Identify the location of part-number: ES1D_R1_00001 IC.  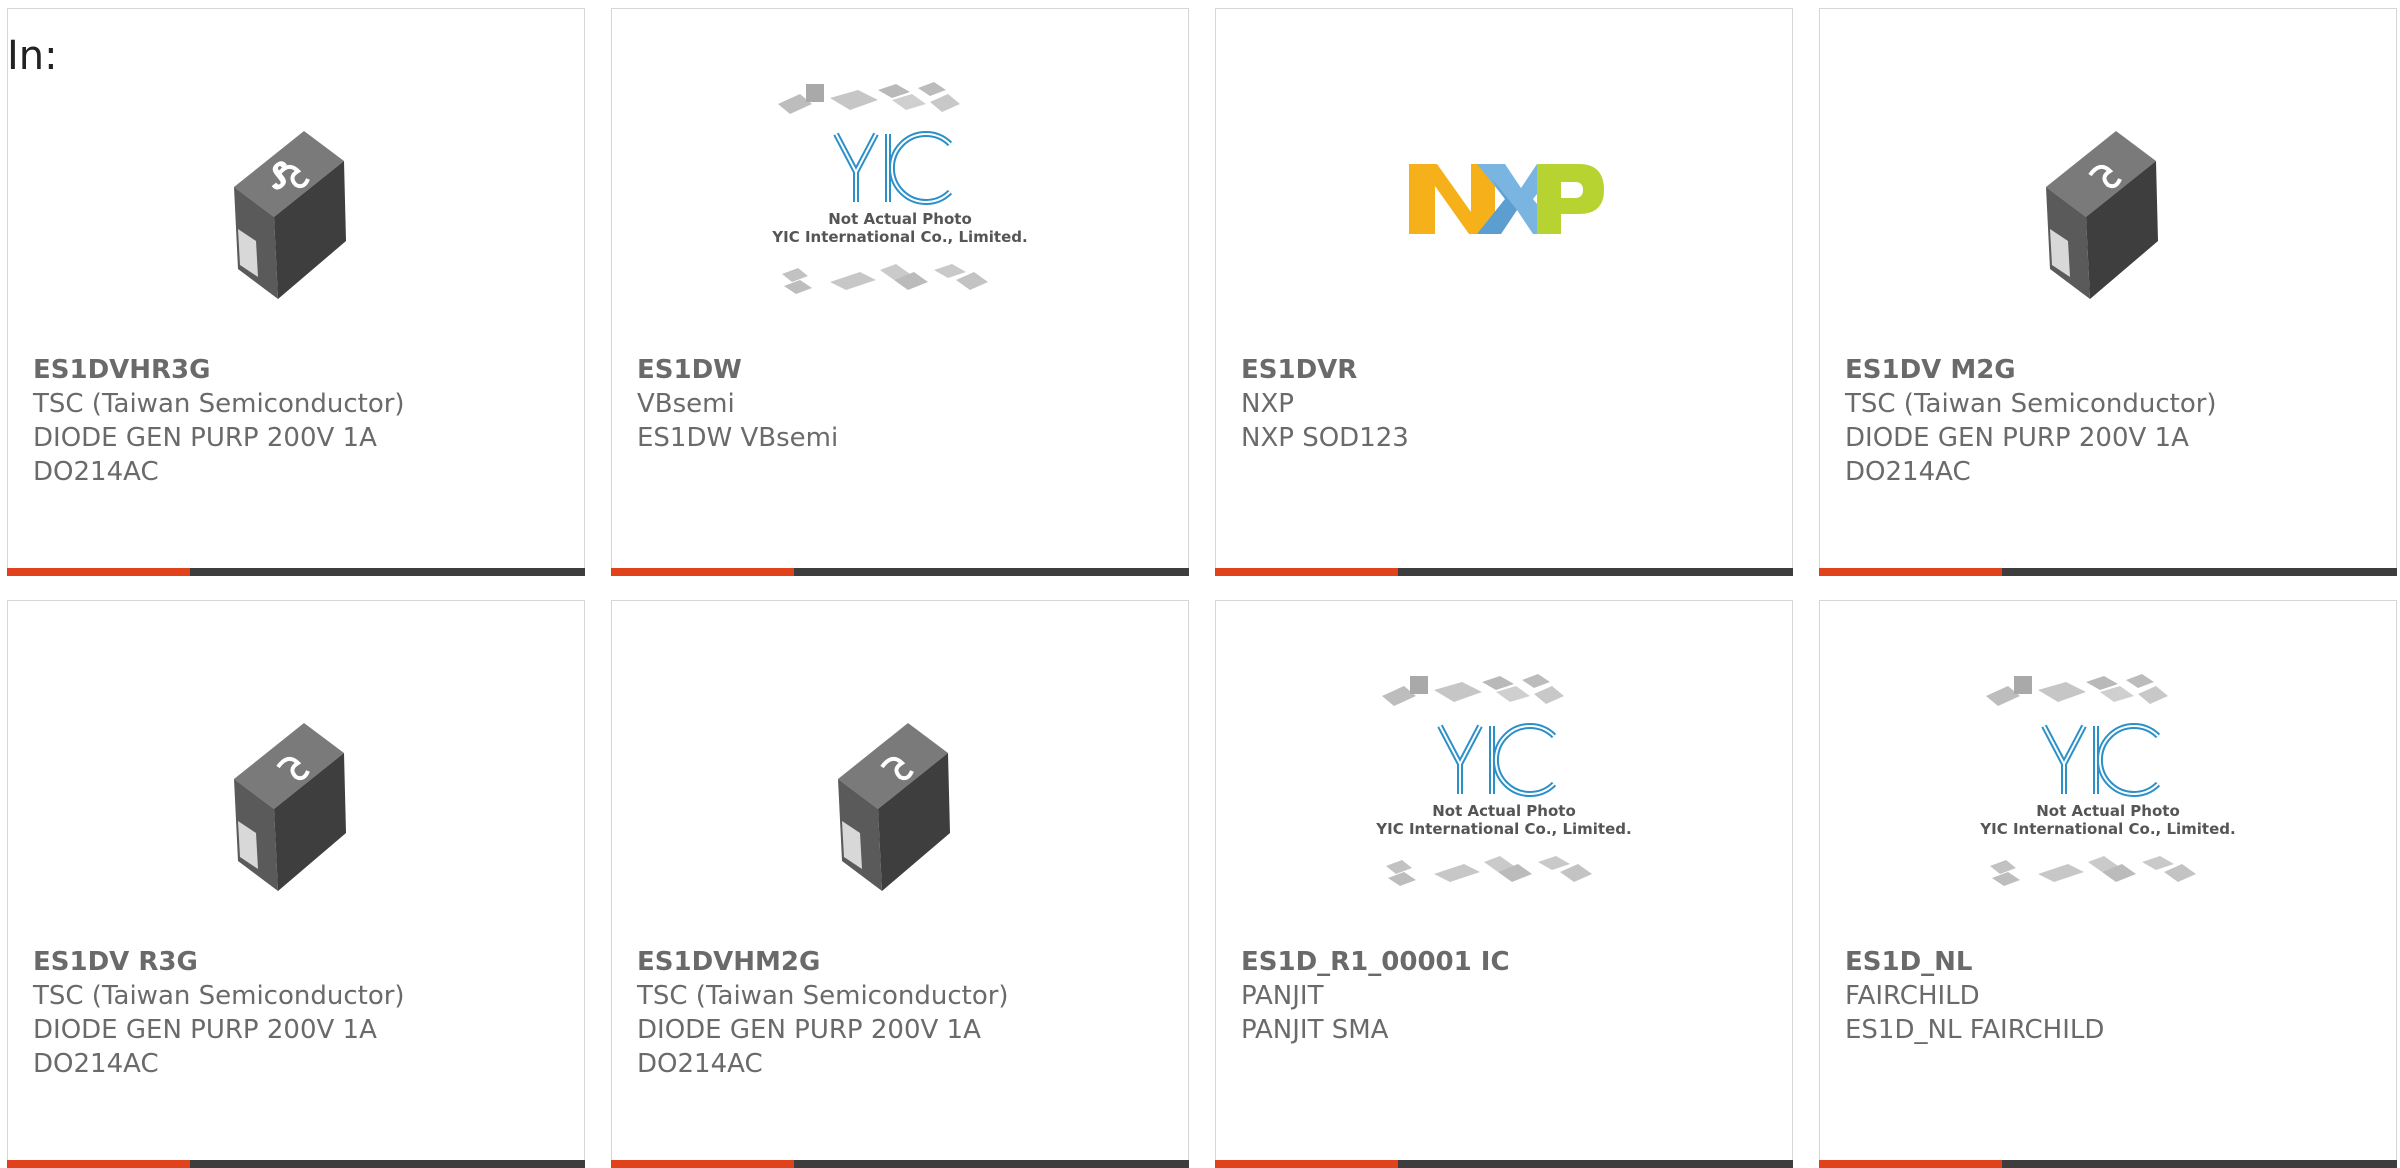
(1375, 962).